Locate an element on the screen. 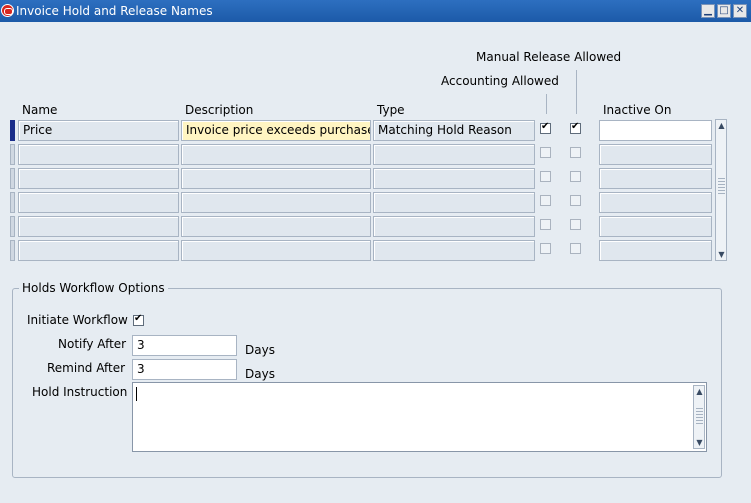  table-scrollbar: ▲ ▼ is located at coordinates (721, 190).